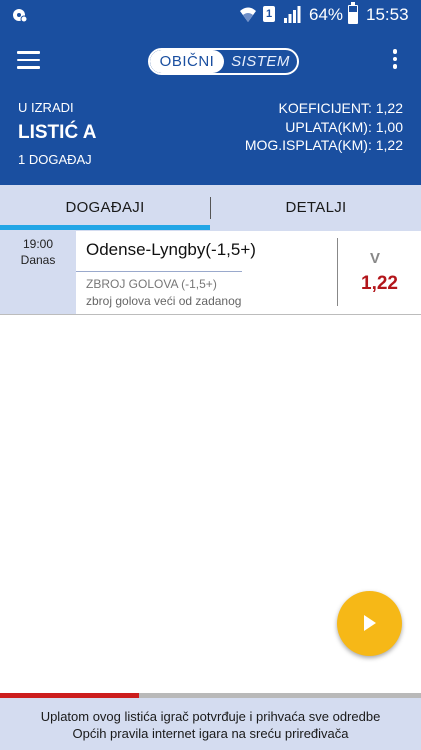  What do you see at coordinates (46, 107) in the screenshot?
I see `ticket-status: U IZRADI` at bounding box center [46, 107].